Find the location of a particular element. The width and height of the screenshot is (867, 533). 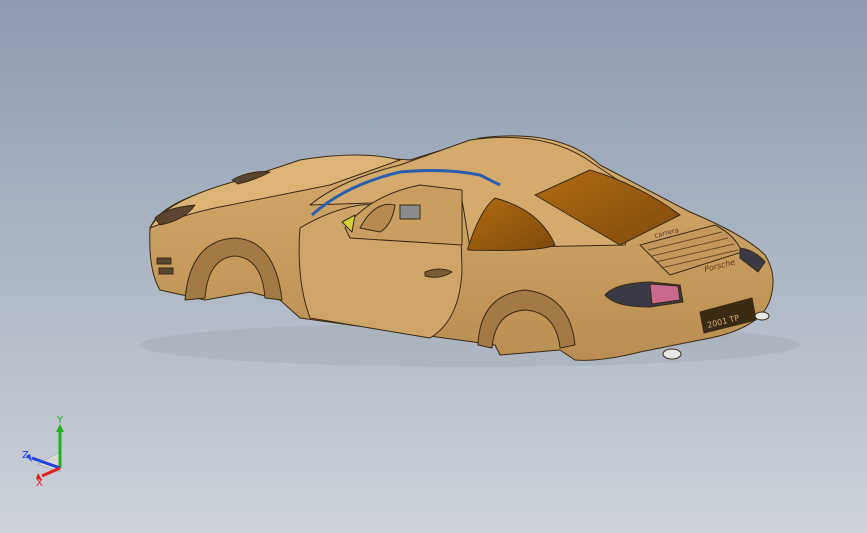

x-axis-icon is located at coordinates (51, 472).